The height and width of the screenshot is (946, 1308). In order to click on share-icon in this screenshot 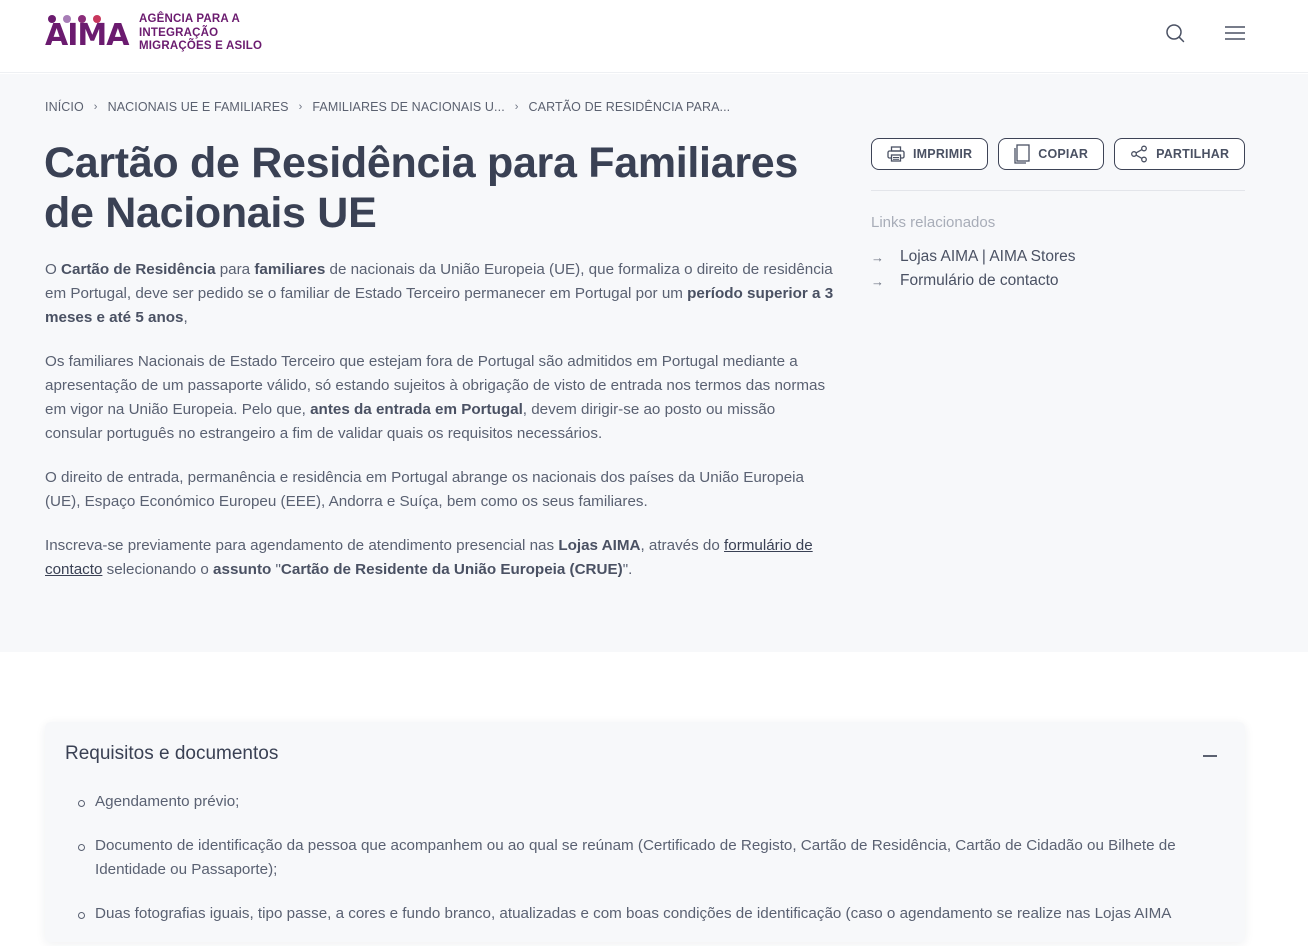, I will do `click(1139, 154)`.